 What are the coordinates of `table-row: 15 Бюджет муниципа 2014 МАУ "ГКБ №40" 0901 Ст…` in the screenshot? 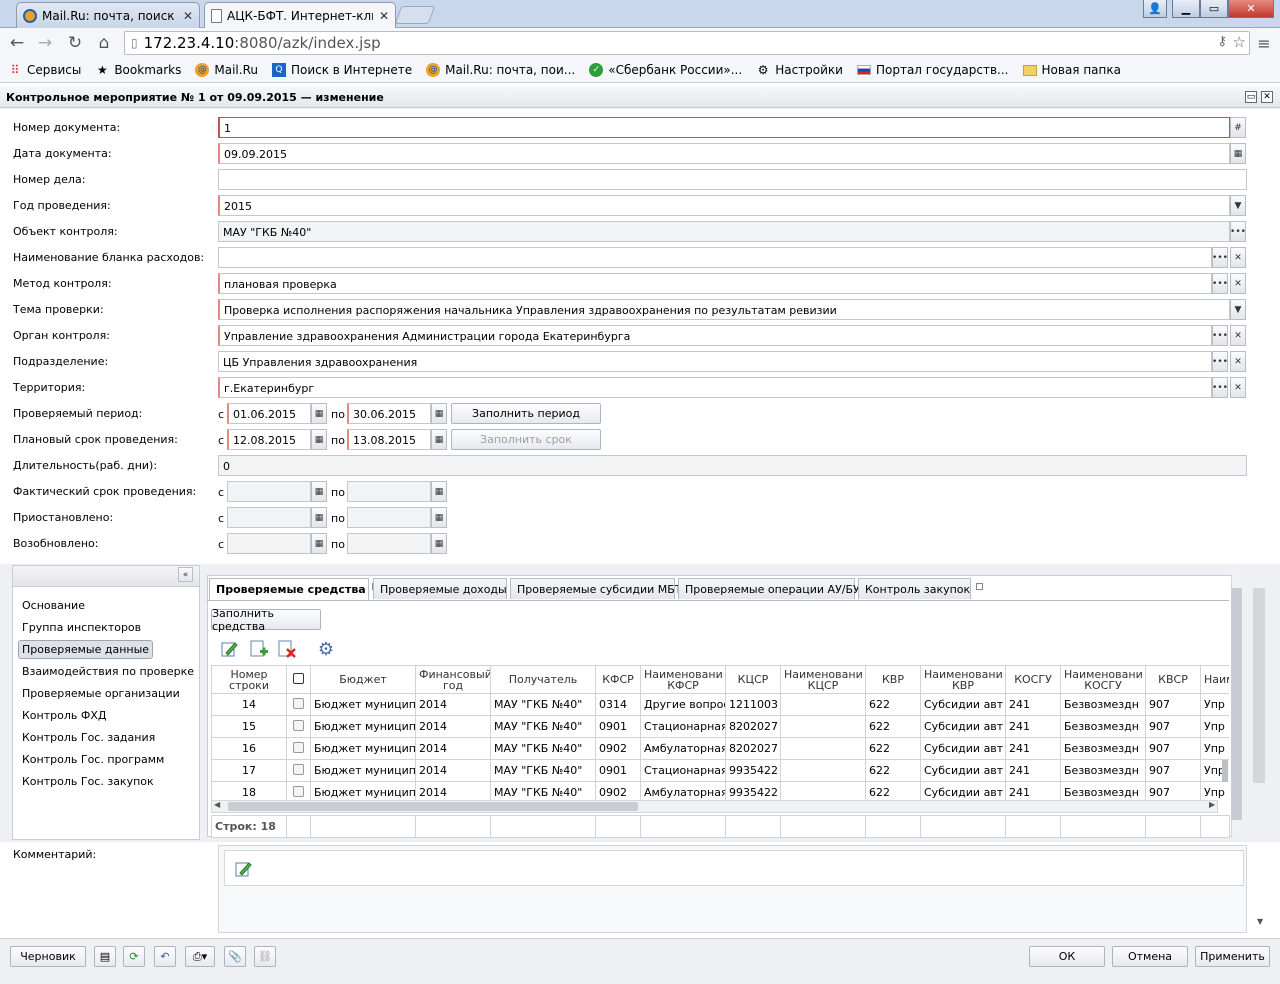 It's located at (720, 726).